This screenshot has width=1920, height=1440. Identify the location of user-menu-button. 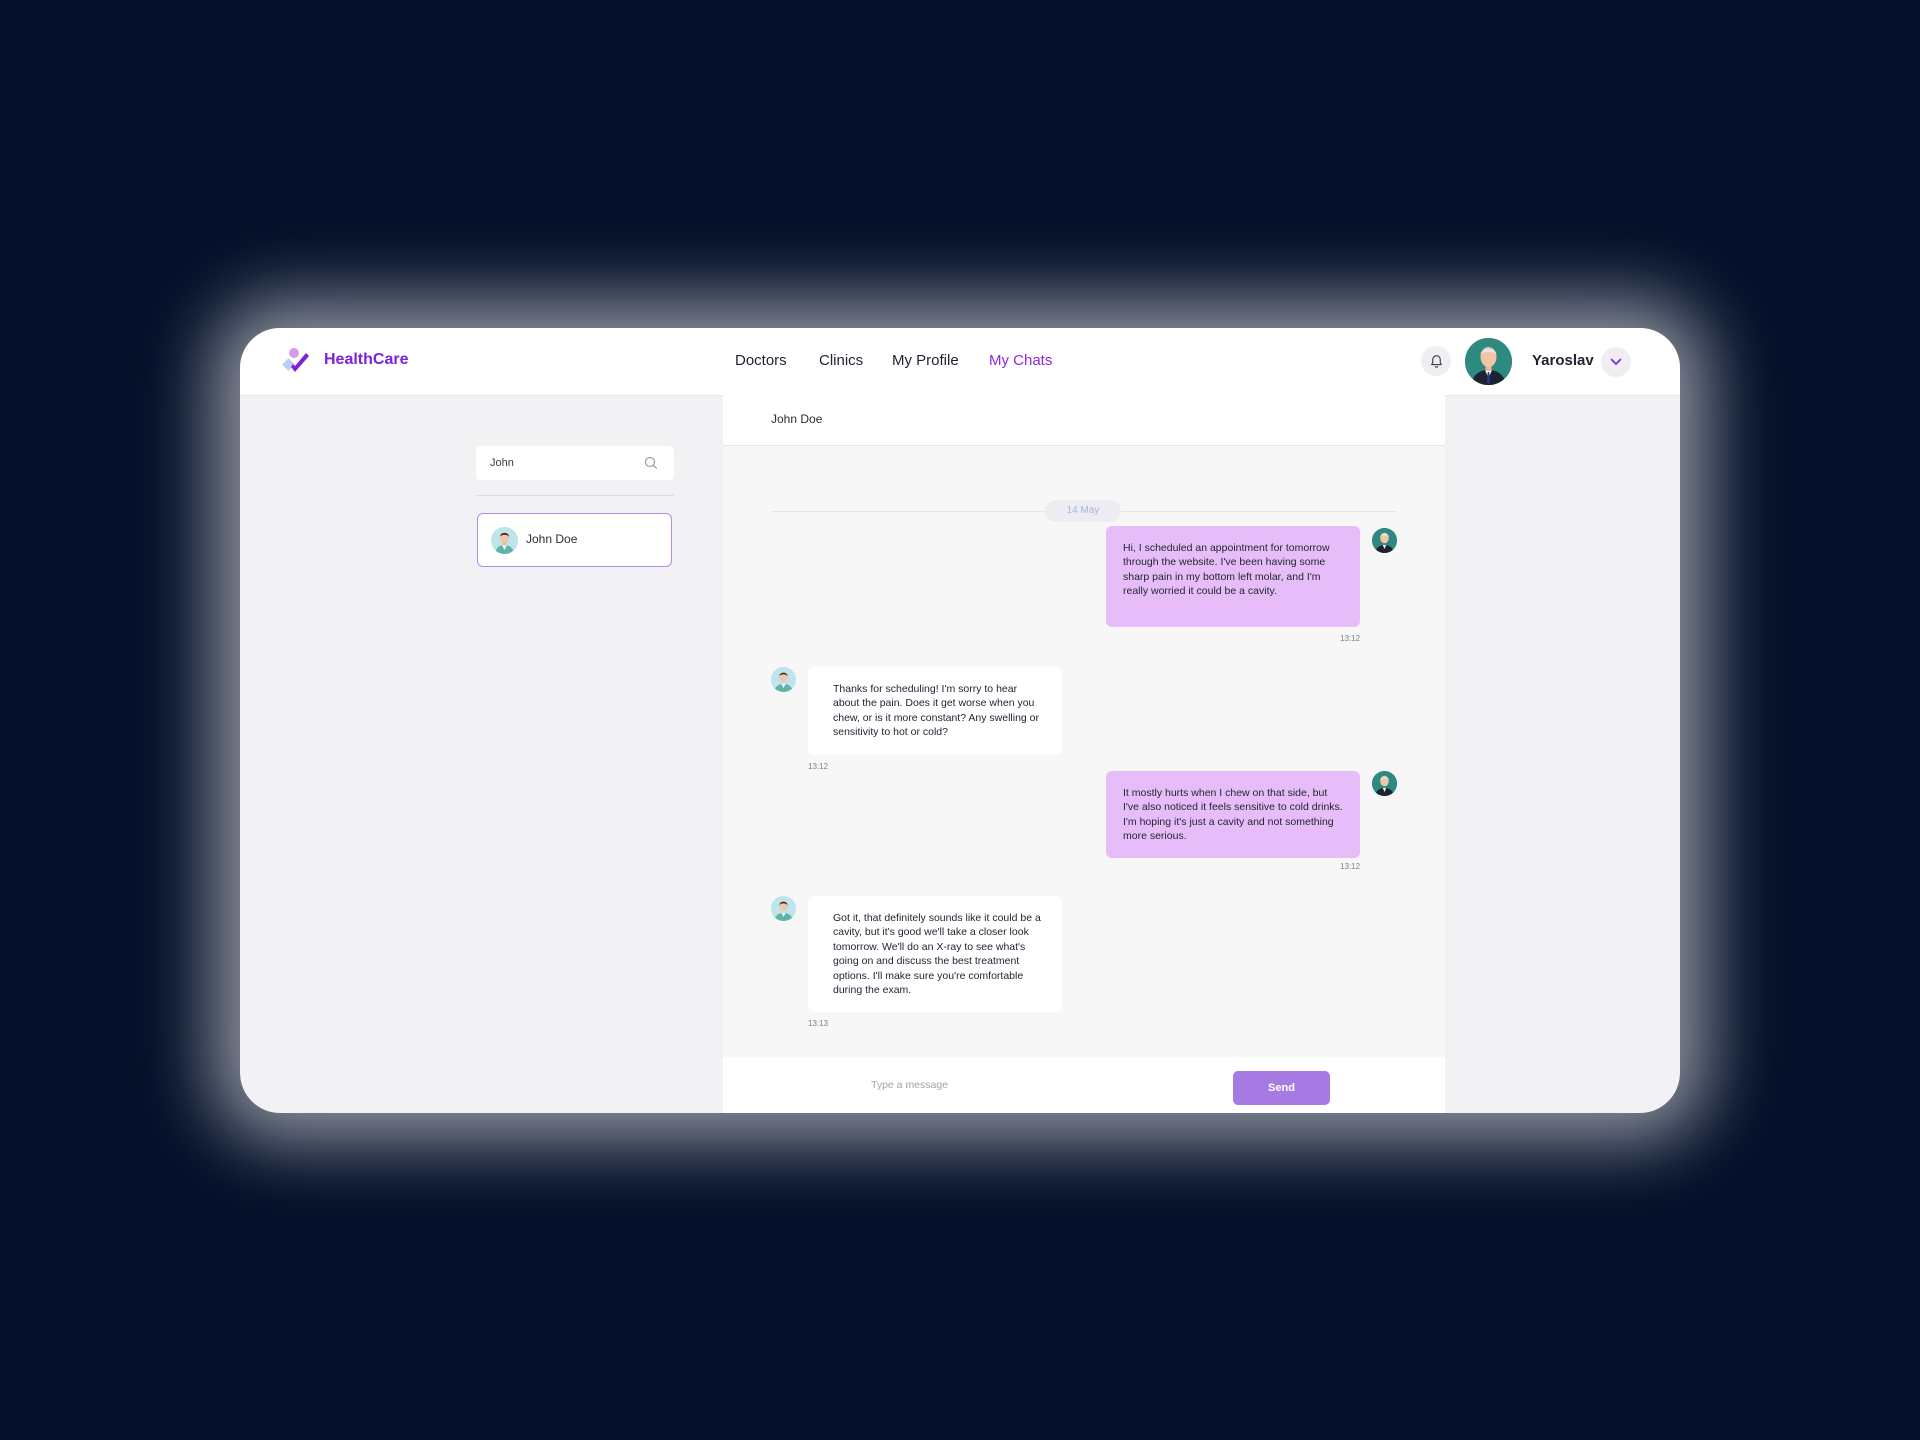
(1616, 362).